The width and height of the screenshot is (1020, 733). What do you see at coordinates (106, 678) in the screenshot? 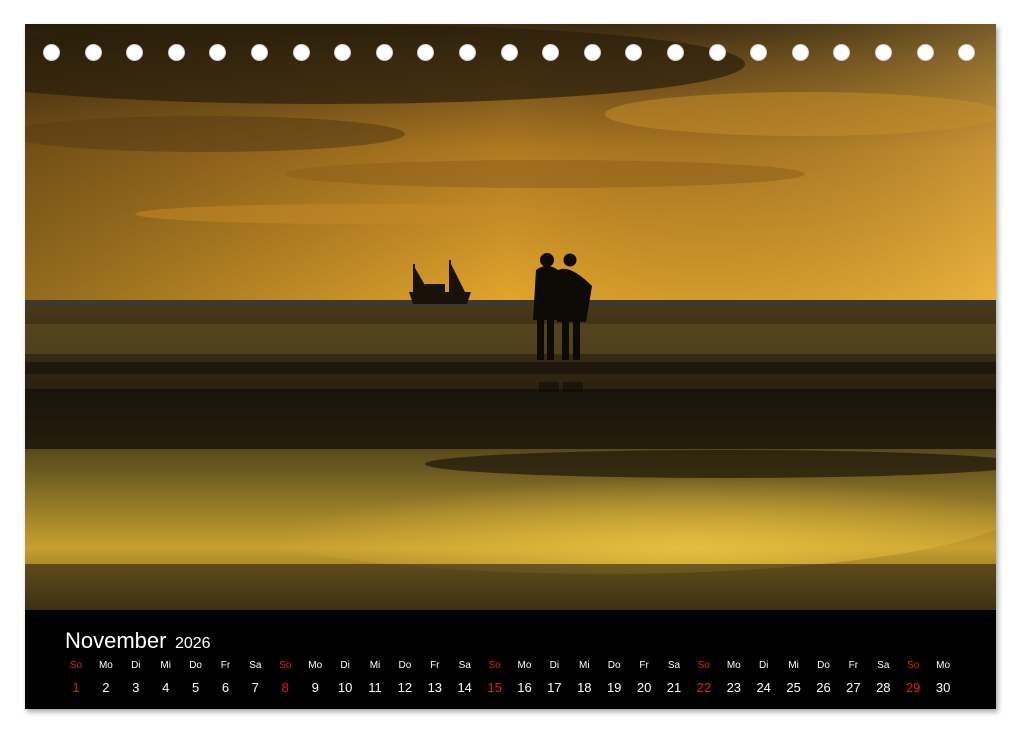
I see `day-column: Mo 2` at bounding box center [106, 678].